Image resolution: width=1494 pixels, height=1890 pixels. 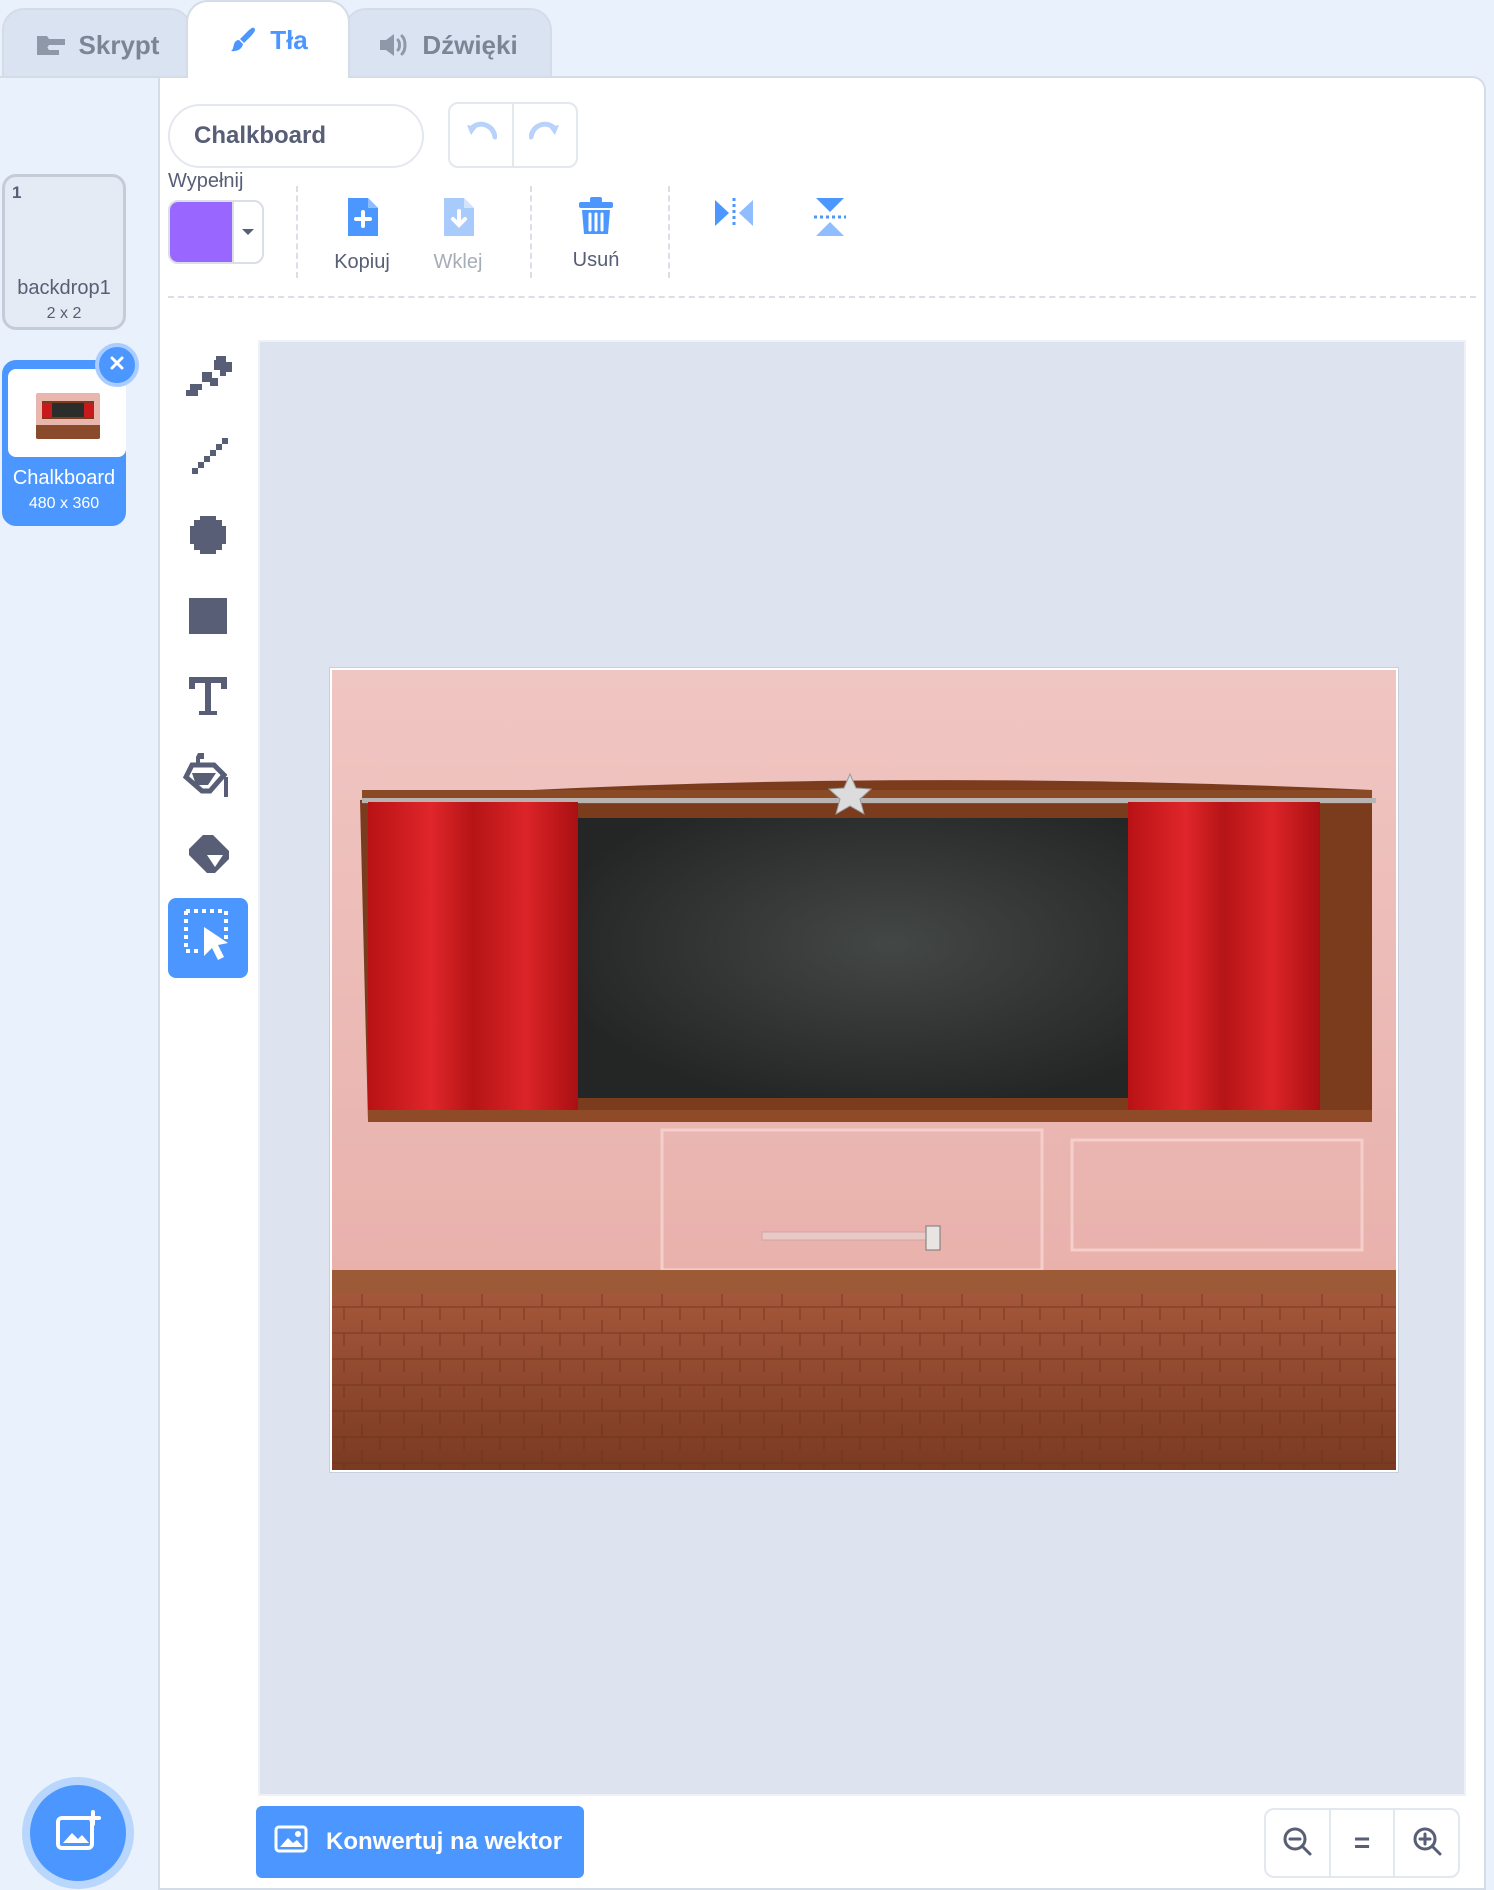 I want to click on delete-label: Usuń, so click(x=596, y=260).